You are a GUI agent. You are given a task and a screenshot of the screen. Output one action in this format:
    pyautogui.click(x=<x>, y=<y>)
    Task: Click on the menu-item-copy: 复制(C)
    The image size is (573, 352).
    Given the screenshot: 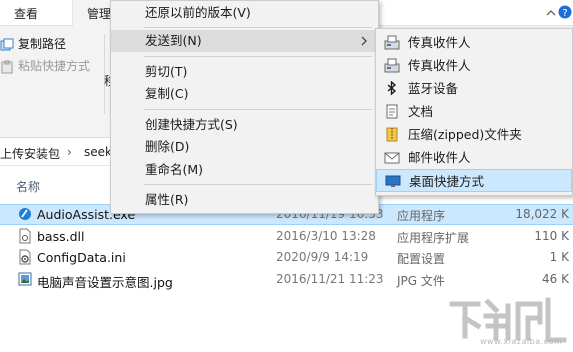 What is the action you would take?
    pyautogui.click(x=244, y=94)
    